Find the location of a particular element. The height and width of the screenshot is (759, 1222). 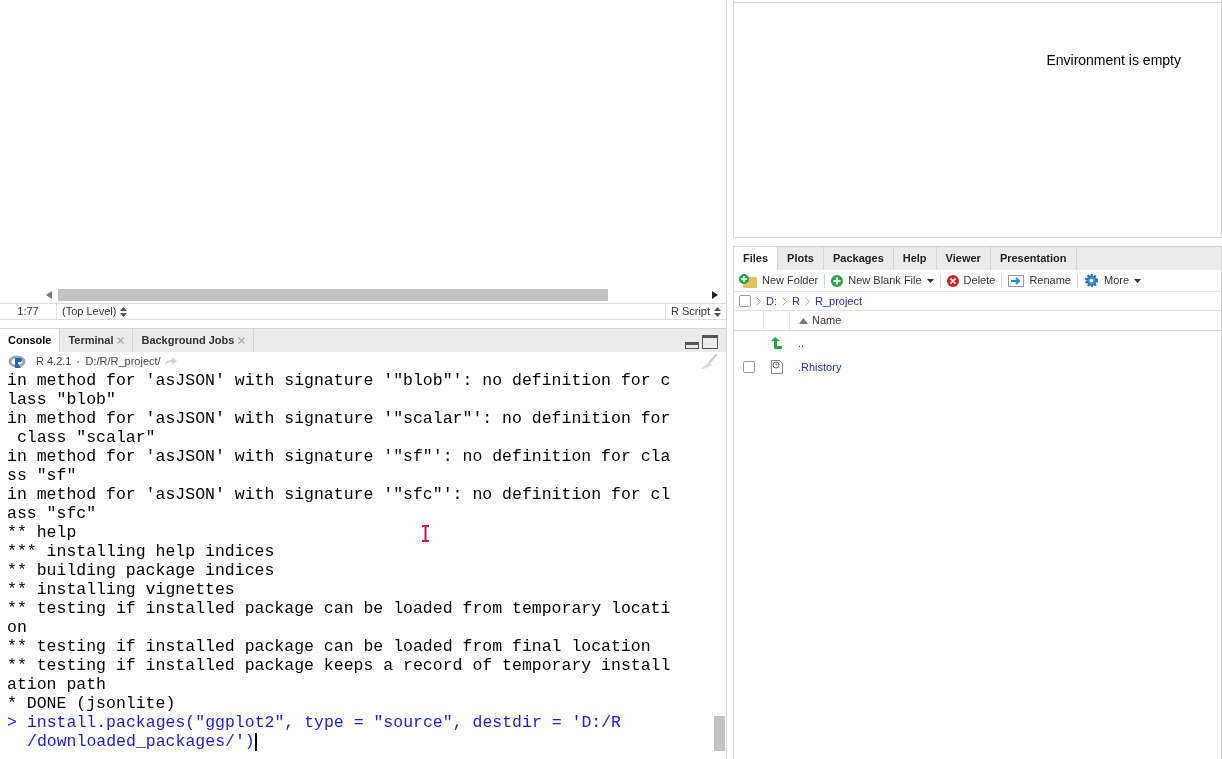

console-input-line: /downloaded_packages/') is located at coordinates (141, 741).